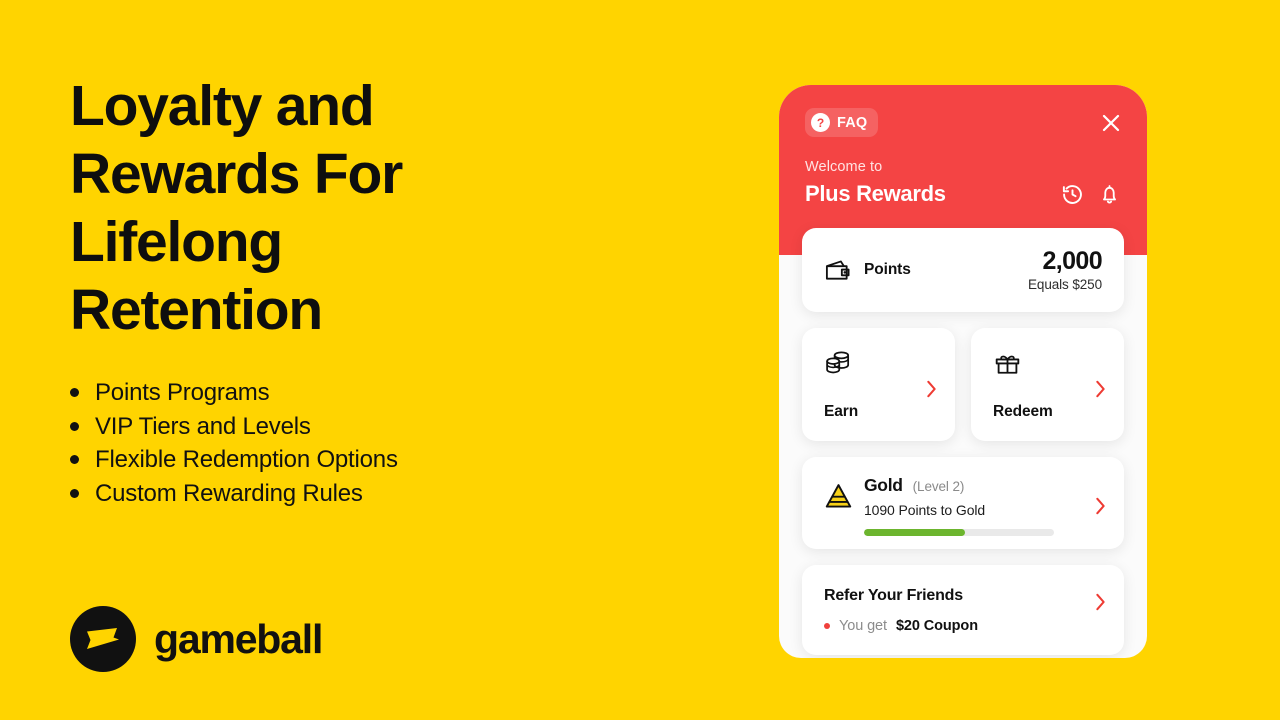  I want to click on tier-level: (Level 2), so click(938, 486).